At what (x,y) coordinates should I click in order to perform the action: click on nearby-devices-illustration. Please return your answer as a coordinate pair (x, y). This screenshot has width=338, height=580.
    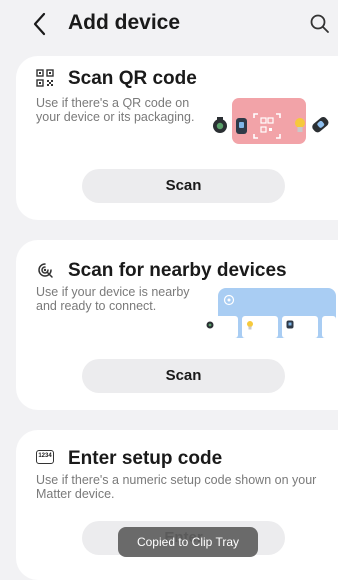
    Looking at the image, I should click on (269, 313).